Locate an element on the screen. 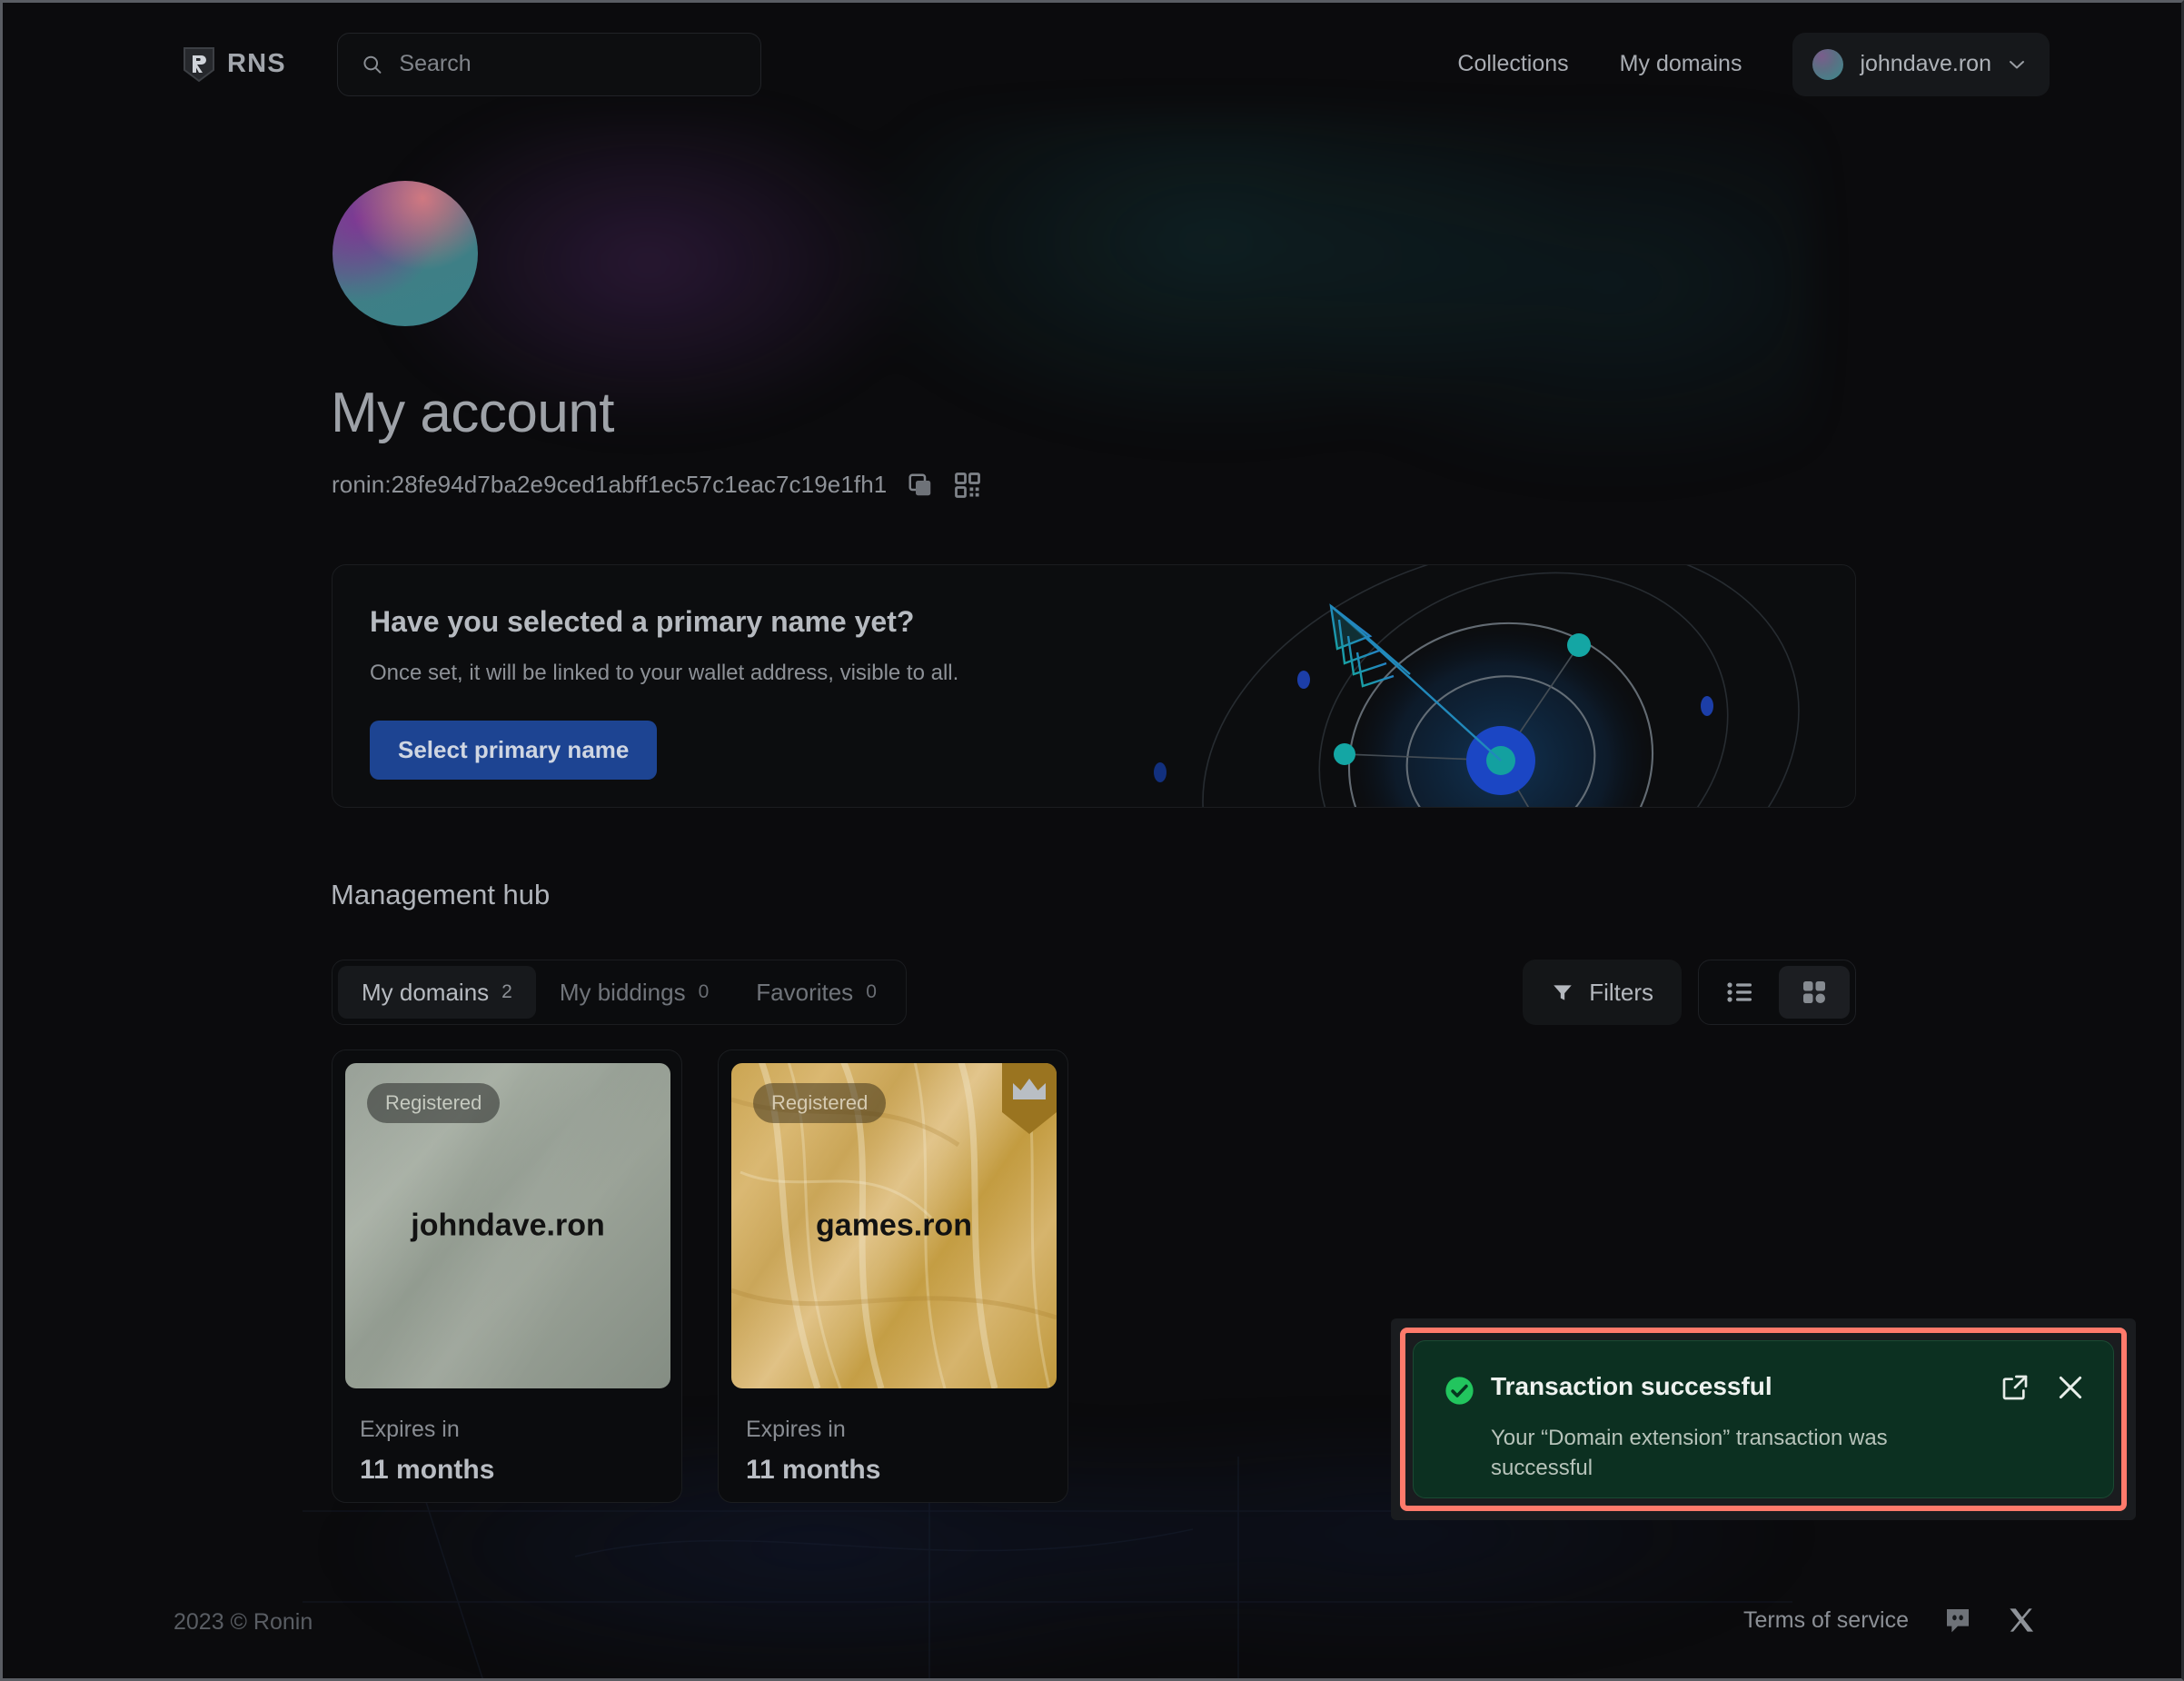  crown-badge-icon is located at coordinates (1029, 1099).